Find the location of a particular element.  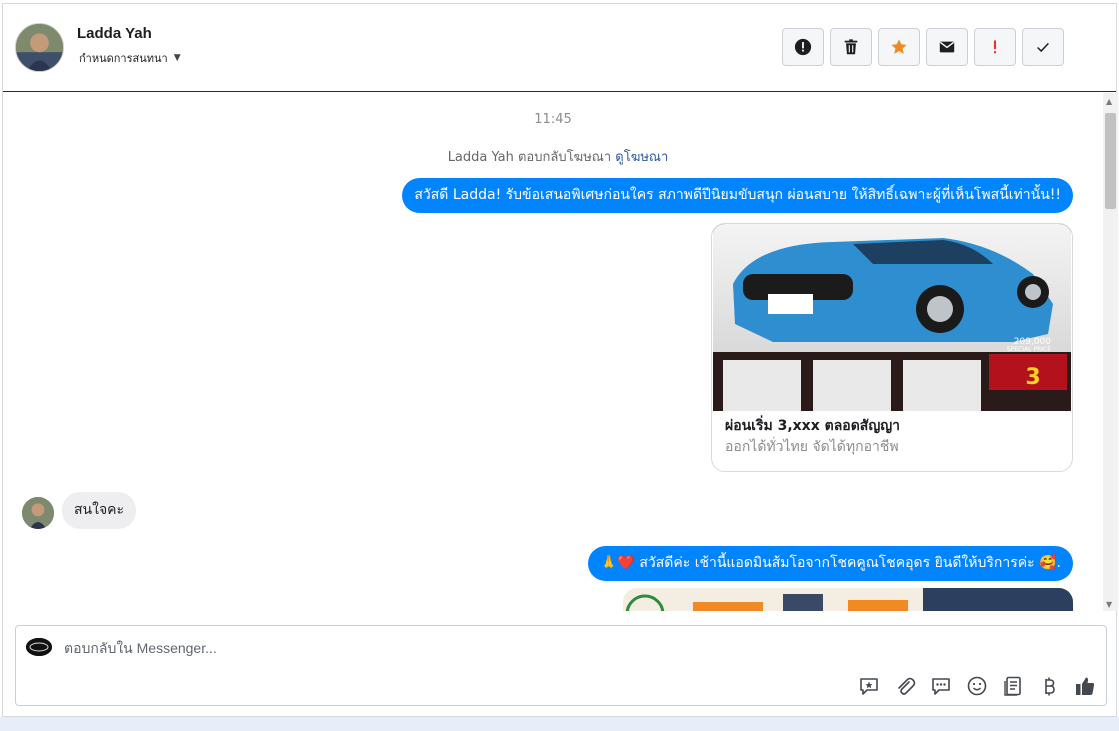

ad-card-title: ผ่อนเริ่ม 3,xxx ตลอดสัญญา is located at coordinates (813, 426).